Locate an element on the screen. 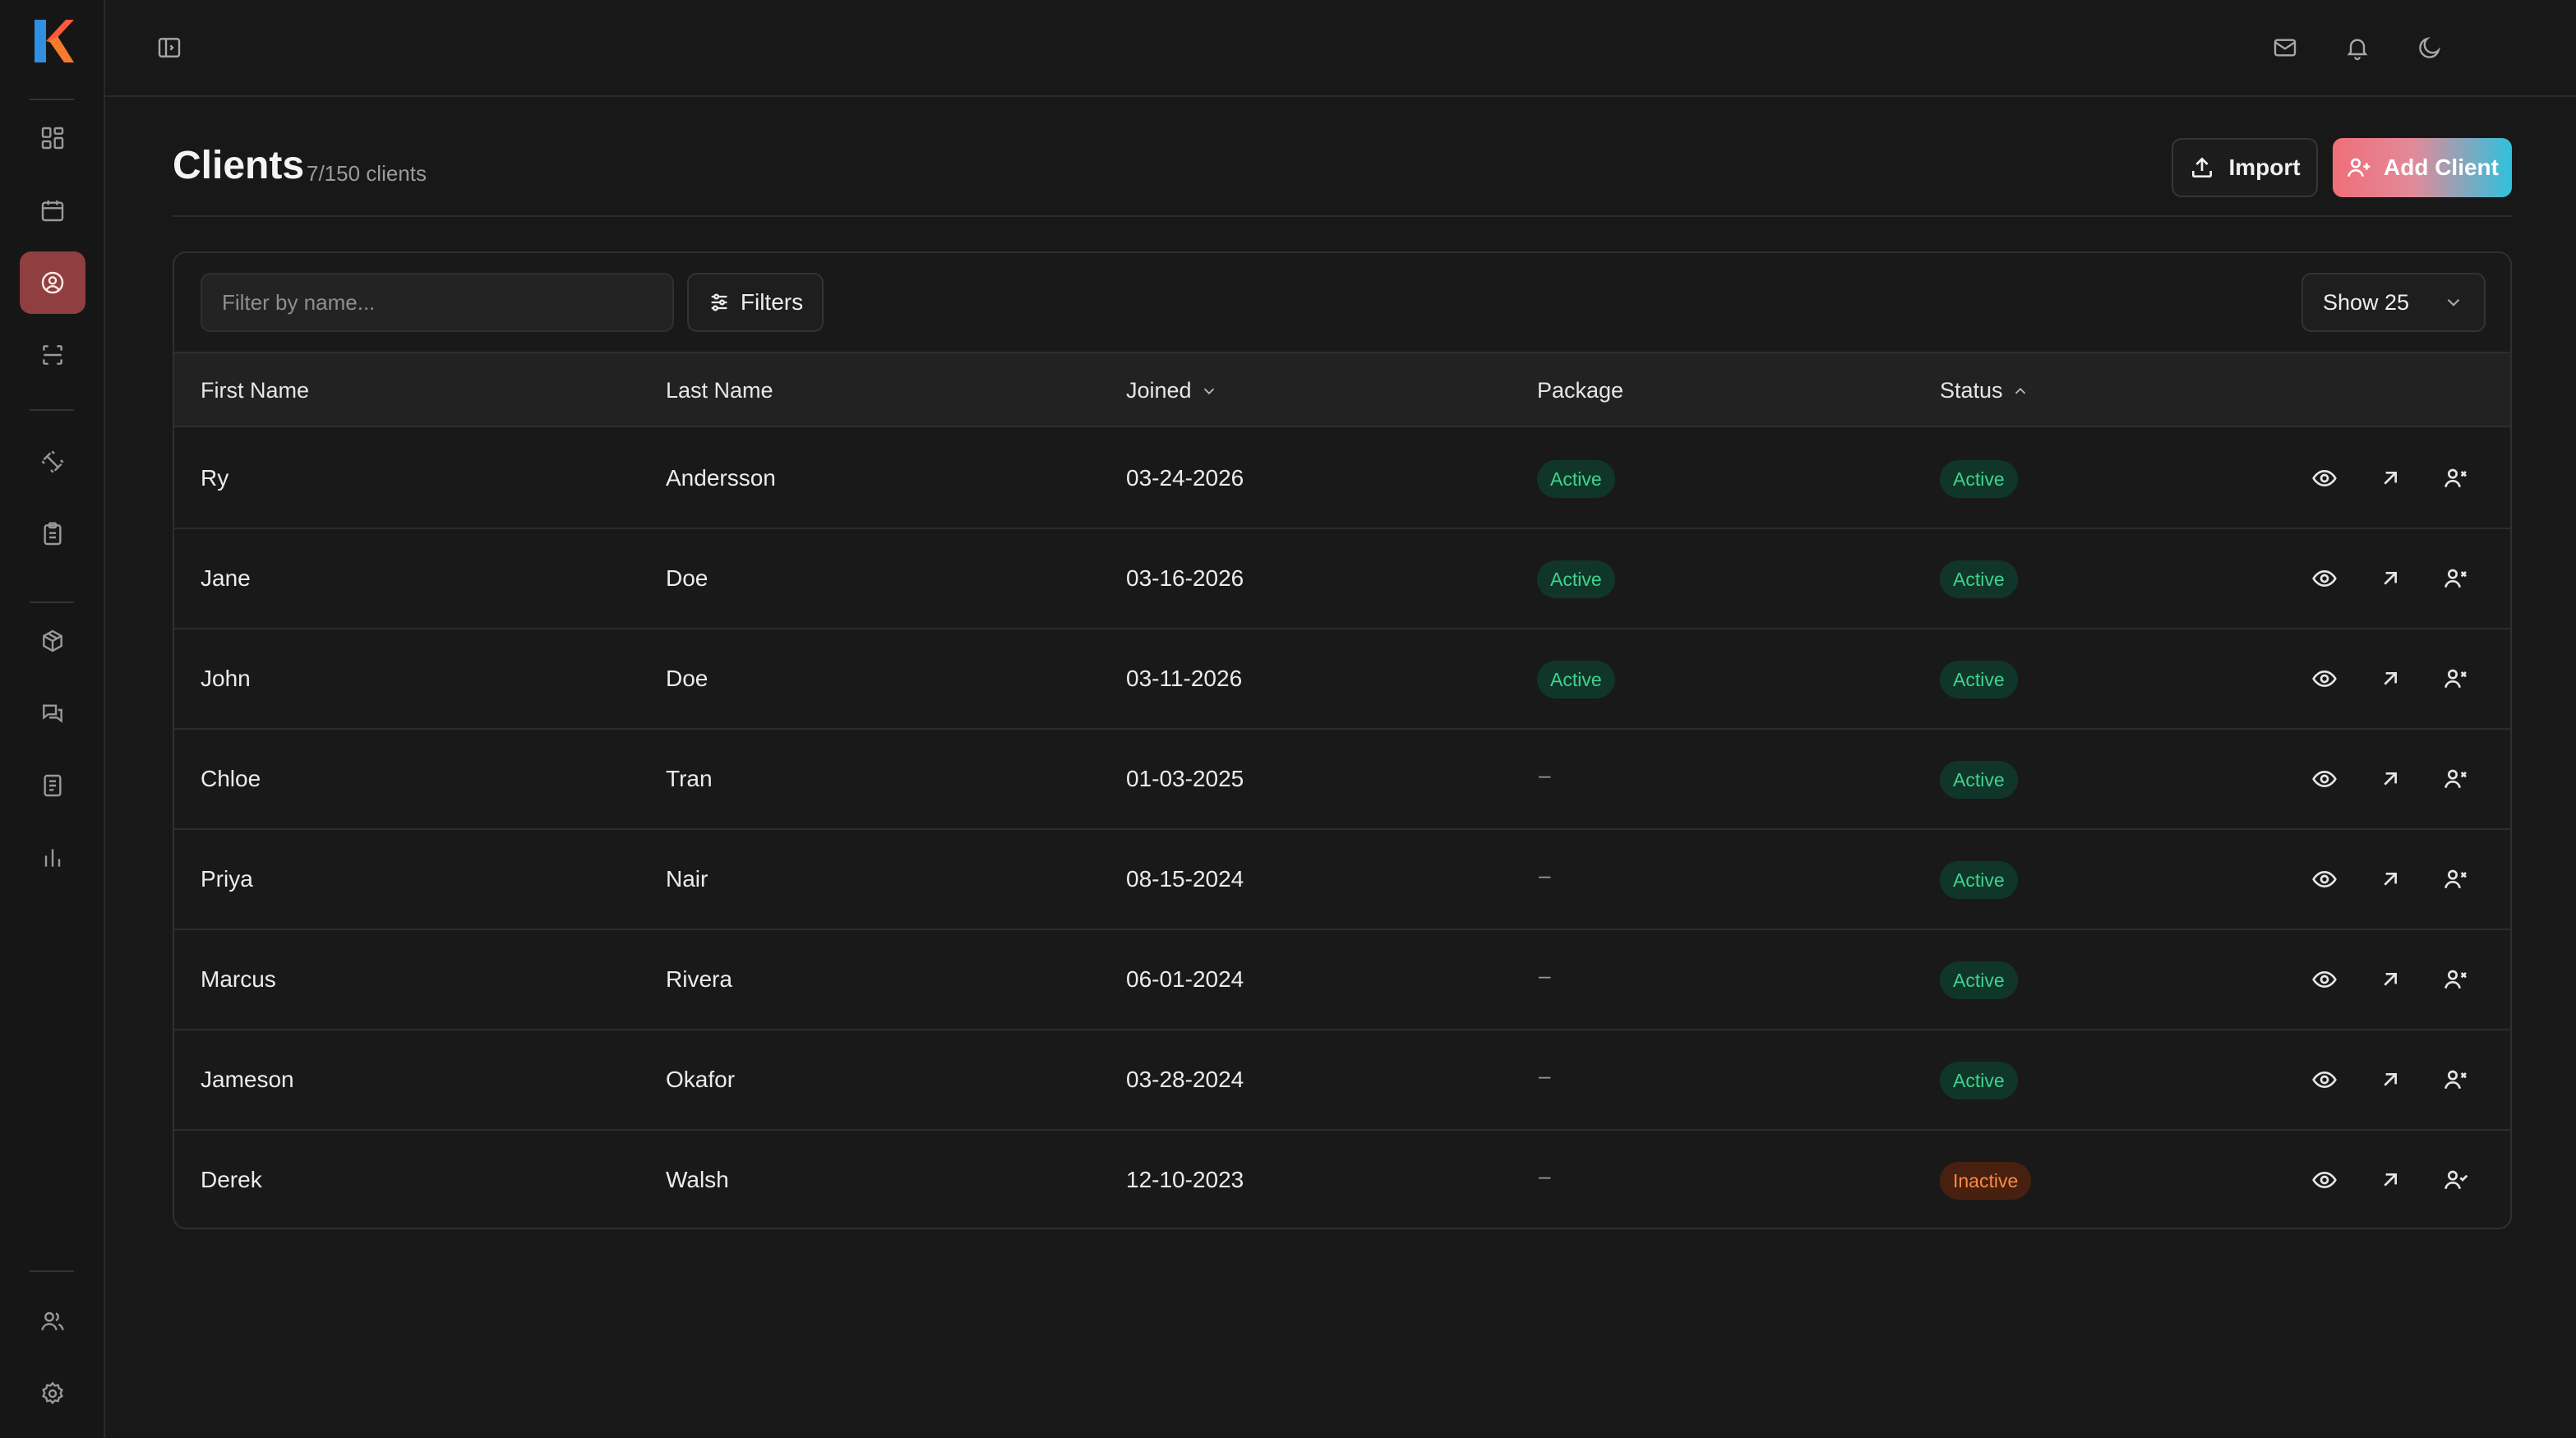 The width and height of the screenshot is (2576, 1438). sidebar-item-workouts is located at coordinates (52, 462).